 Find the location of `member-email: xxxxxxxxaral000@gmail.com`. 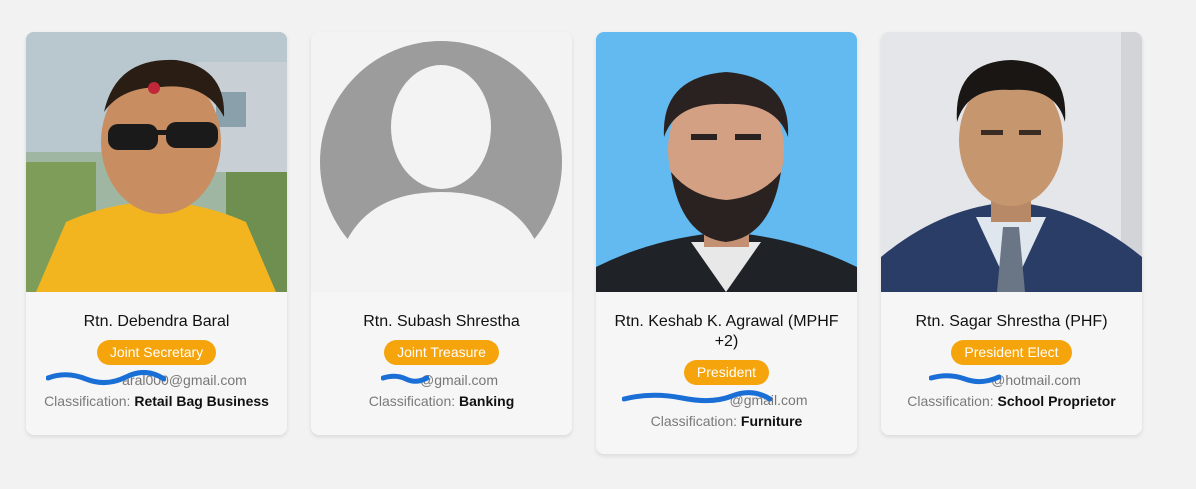

member-email: xxxxxxxxaral000@gmail.com is located at coordinates (156, 380).